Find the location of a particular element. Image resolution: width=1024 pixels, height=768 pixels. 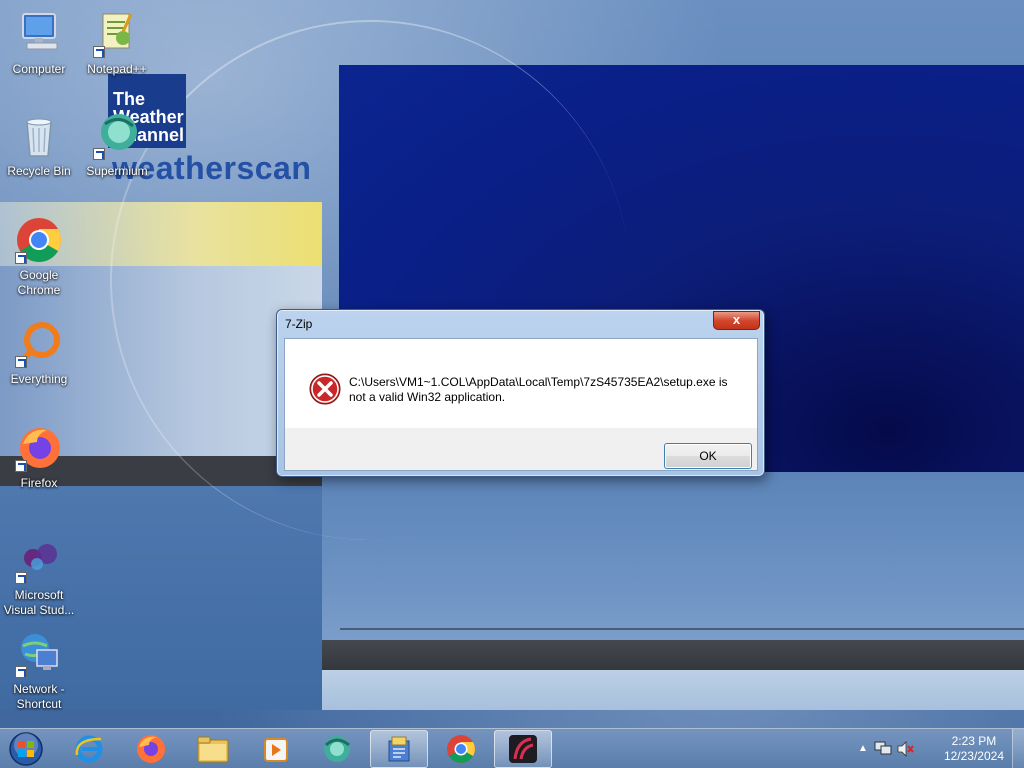

desktop-icon-label: Network - Shortcut is located at coordinates (39, 696).